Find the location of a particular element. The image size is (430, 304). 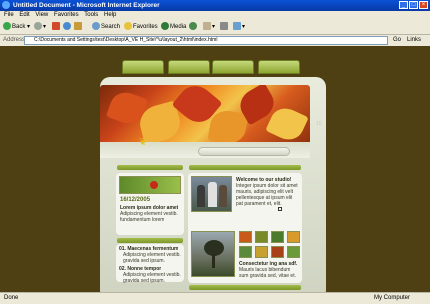

forward-arrow-icon is located at coordinates (38, 26).